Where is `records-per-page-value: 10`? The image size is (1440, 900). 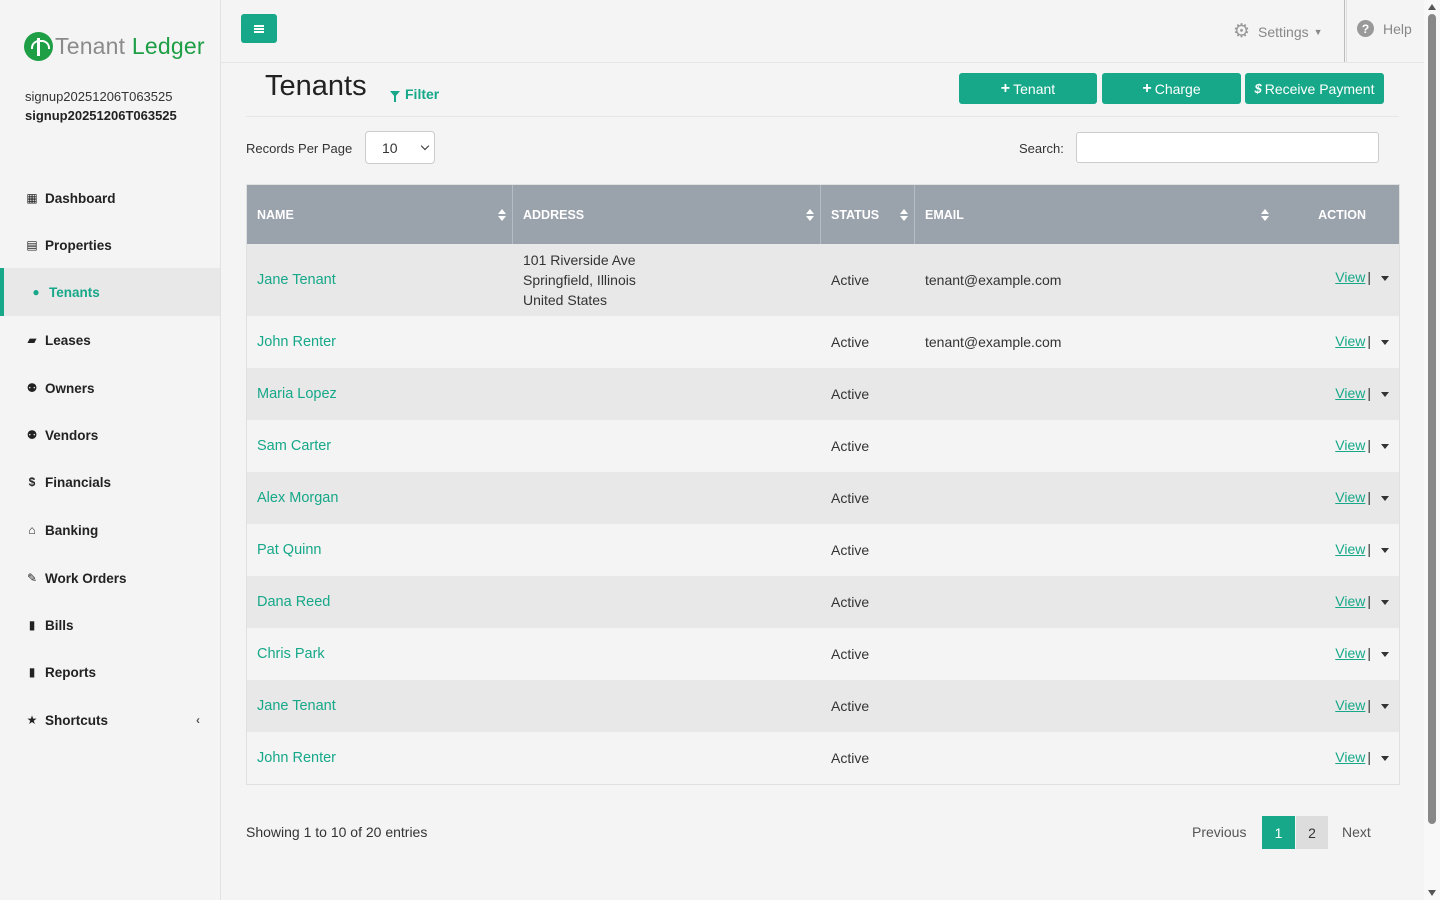
records-per-page-value: 10 is located at coordinates (390, 147).